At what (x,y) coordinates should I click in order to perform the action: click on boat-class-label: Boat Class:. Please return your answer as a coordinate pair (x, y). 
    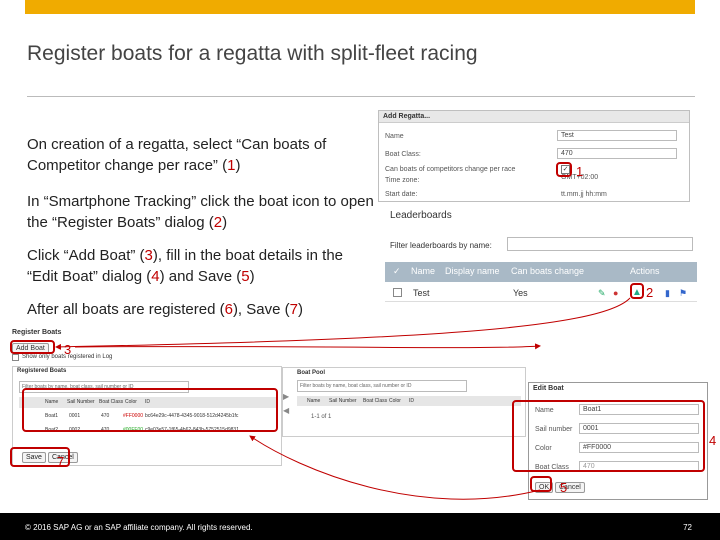
    Looking at the image, I should click on (403, 154).